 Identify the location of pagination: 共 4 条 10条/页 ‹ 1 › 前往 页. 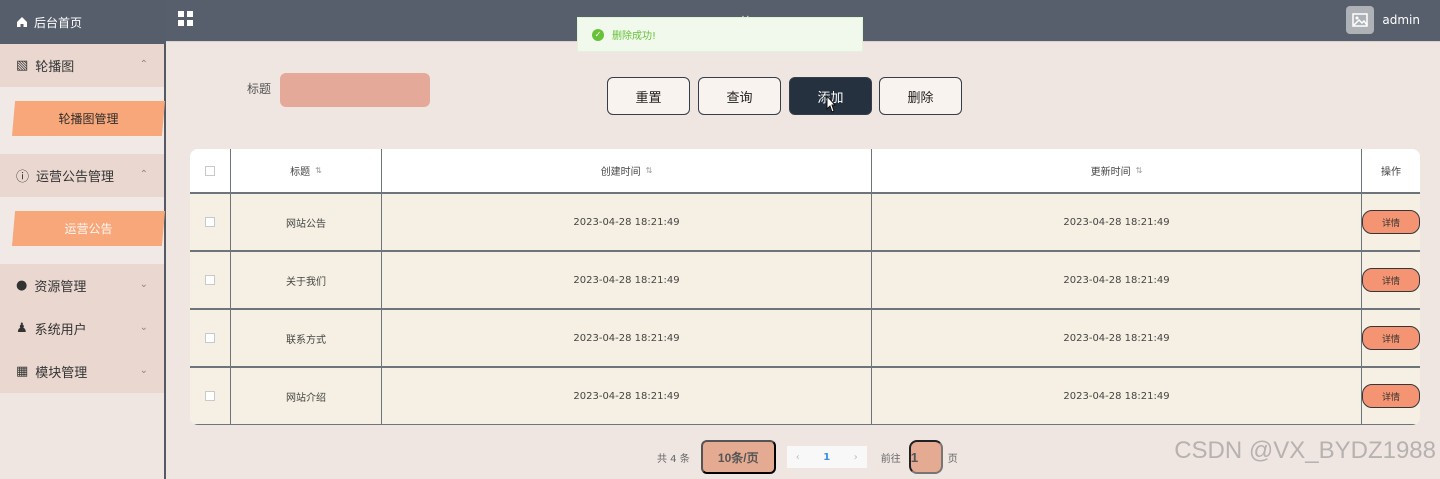
(807, 457).